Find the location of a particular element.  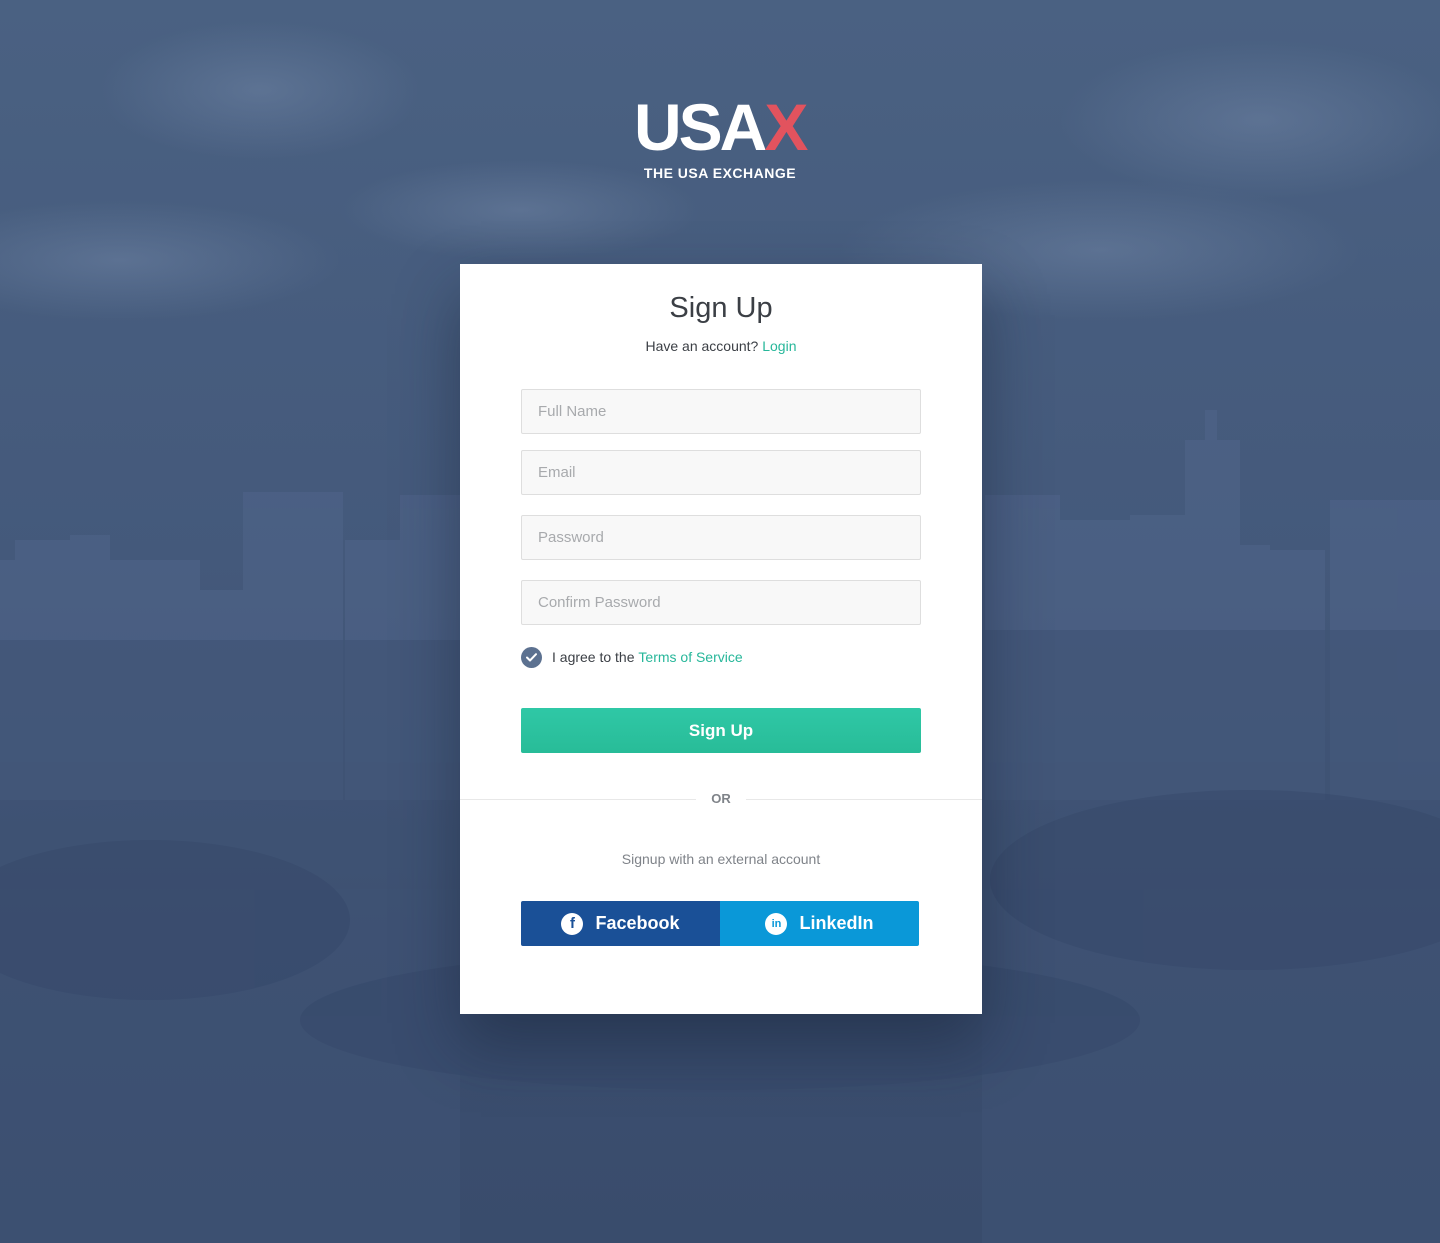

terms-of-service-link: Terms of Service is located at coordinates (690, 657).